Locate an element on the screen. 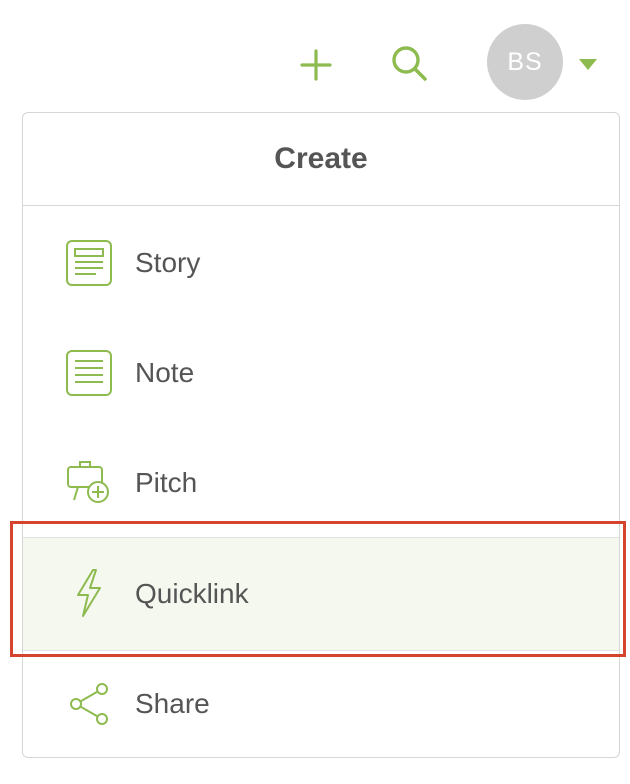  lightning-bolt-icon is located at coordinates (89, 593).